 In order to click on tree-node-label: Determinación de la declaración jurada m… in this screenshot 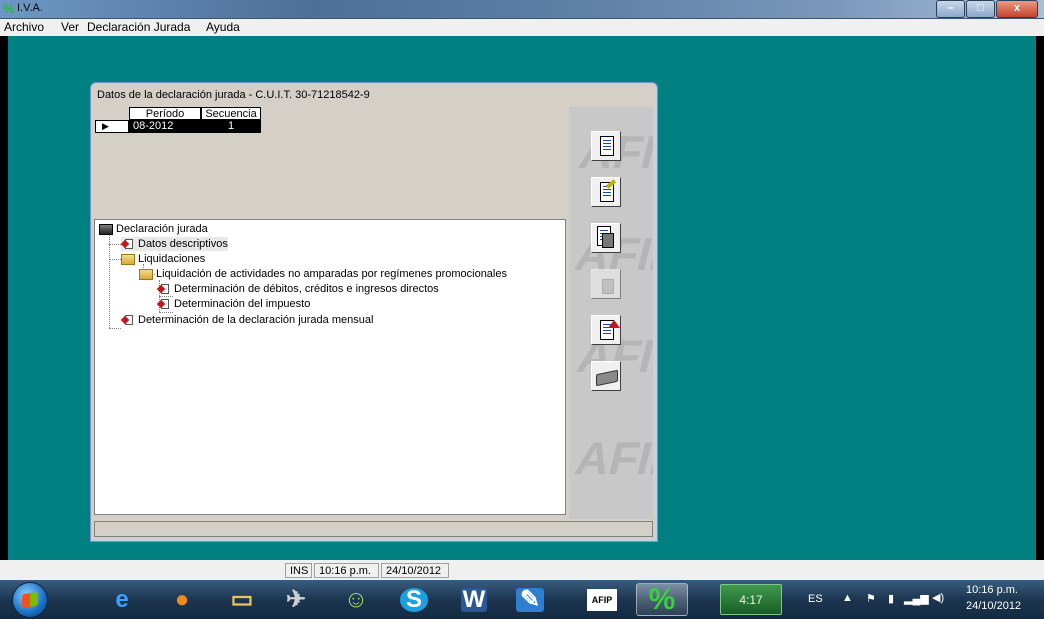, I will do `click(256, 320)`.